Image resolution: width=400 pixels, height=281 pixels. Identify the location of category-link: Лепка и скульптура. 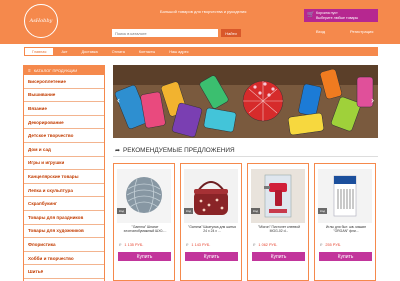
(64, 191).